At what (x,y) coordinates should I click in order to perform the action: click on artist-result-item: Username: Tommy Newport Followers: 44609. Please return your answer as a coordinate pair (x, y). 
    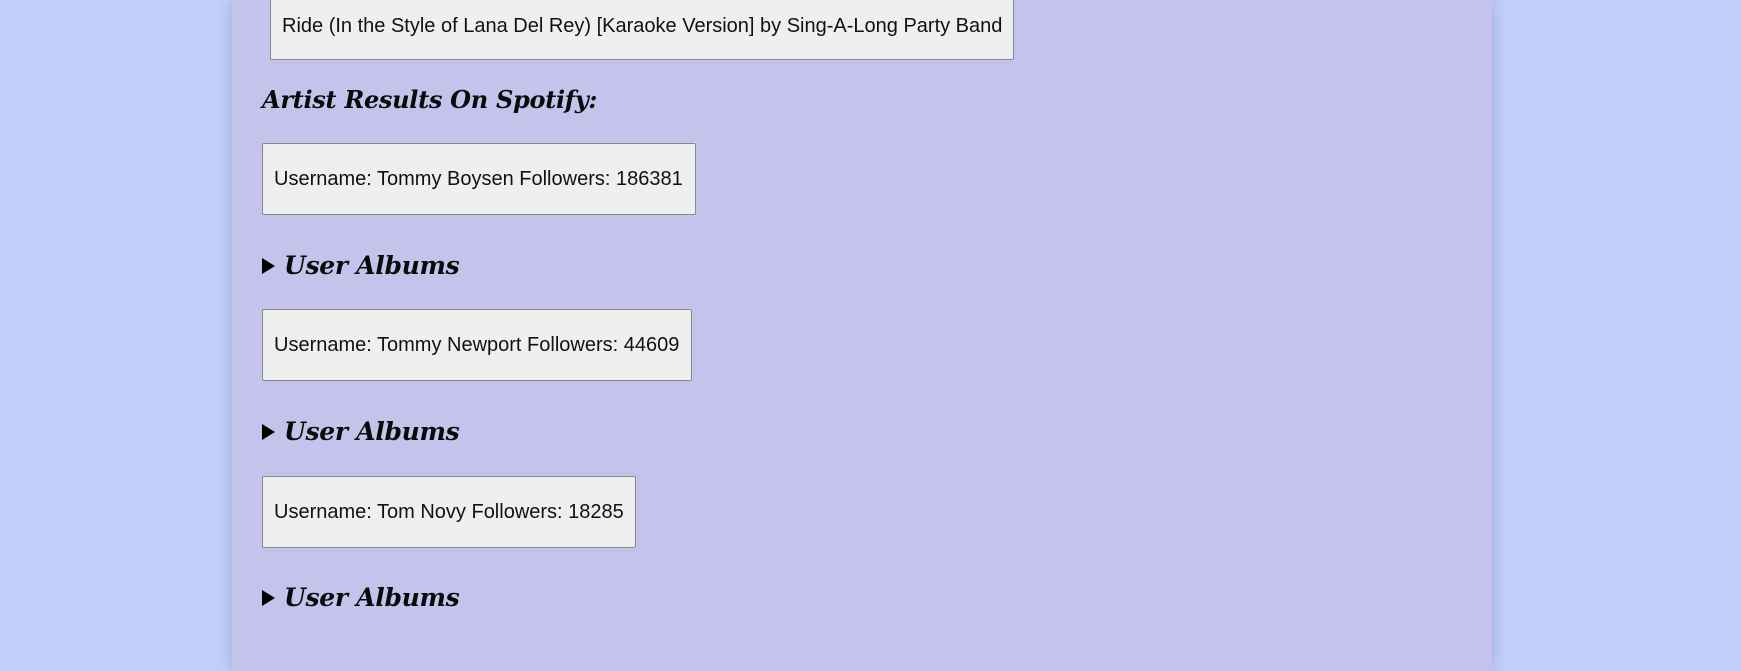
    Looking at the image, I should click on (477, 345).